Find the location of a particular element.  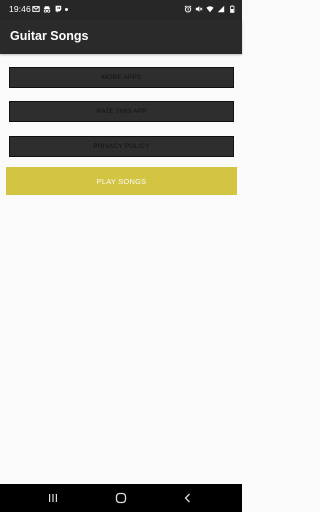

signal-icon is located at coordinates (221, 9).